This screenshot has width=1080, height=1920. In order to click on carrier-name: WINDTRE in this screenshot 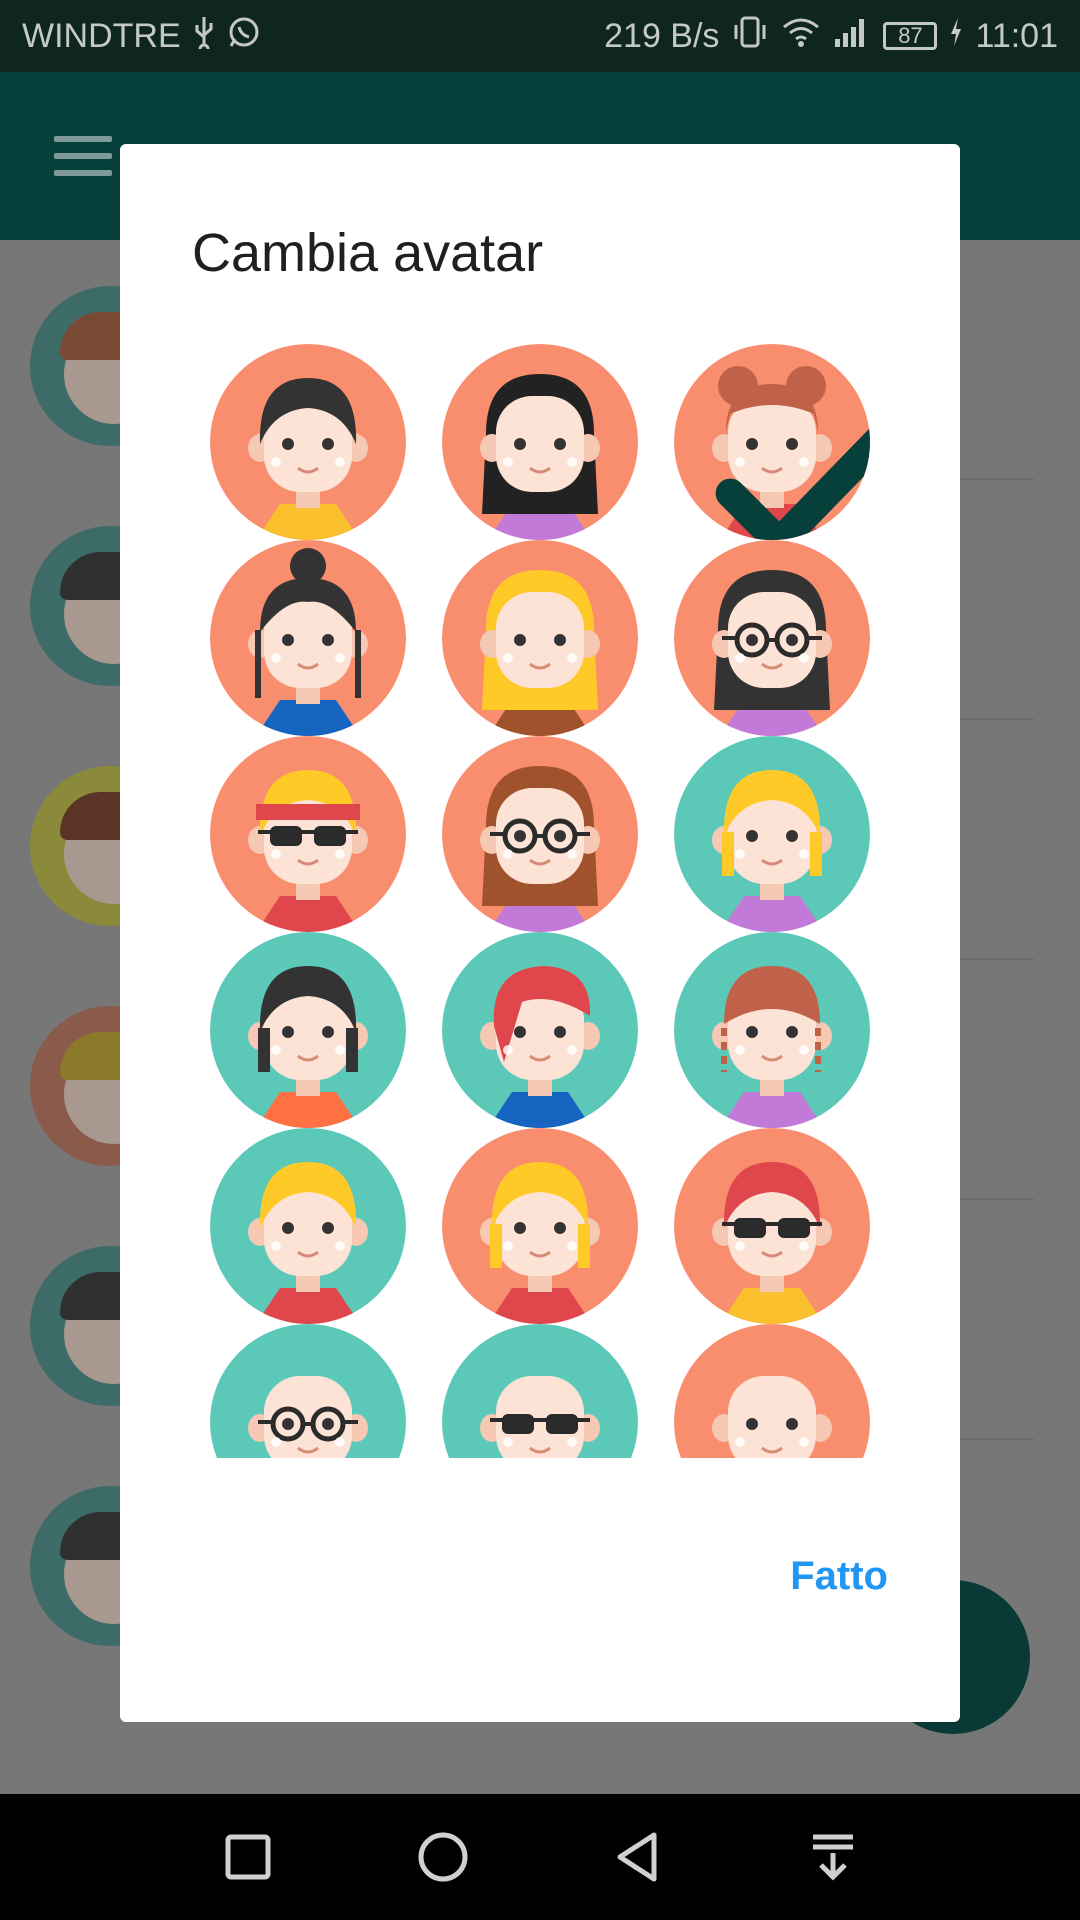, I will do `click(101, 35)`.